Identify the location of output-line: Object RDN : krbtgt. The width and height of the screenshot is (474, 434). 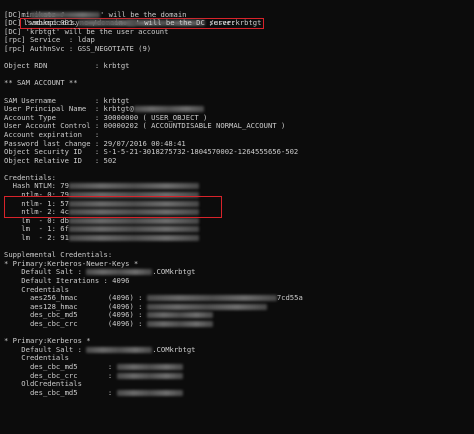
(239, 66).